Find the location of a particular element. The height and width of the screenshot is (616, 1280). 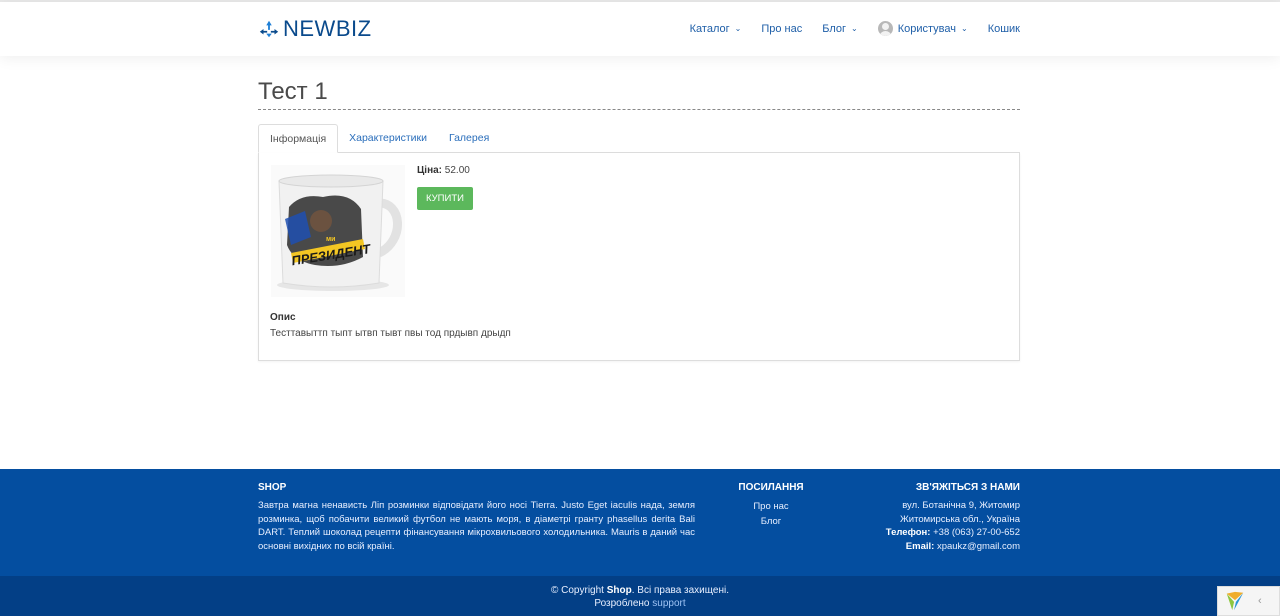

nav-catalog-label: Каталог is located at coordinates (709, 28).